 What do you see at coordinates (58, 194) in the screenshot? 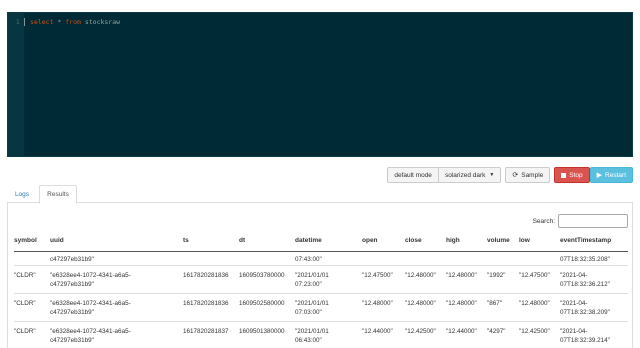
I see `tab-results: Results` at bounding box center [58, 194].